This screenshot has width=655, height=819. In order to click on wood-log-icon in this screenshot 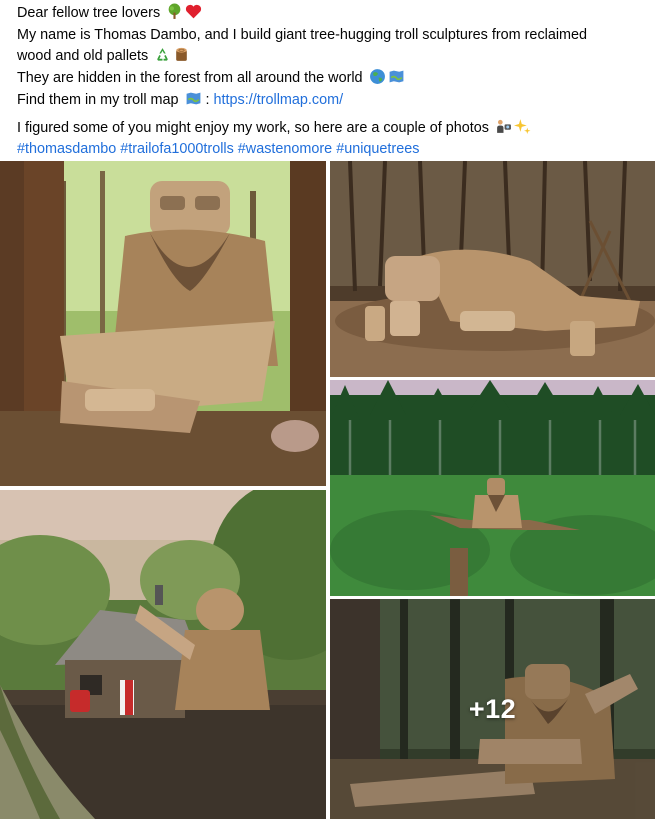, I will do `click(181, 54)`.